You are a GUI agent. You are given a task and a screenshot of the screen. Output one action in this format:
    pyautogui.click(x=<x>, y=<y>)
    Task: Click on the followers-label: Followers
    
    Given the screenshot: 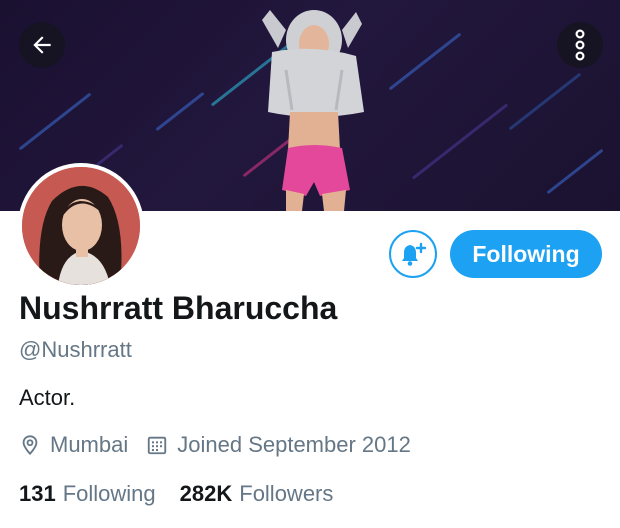 What is the action you would take?
    pyautogui.click(x=286, y=493)
    